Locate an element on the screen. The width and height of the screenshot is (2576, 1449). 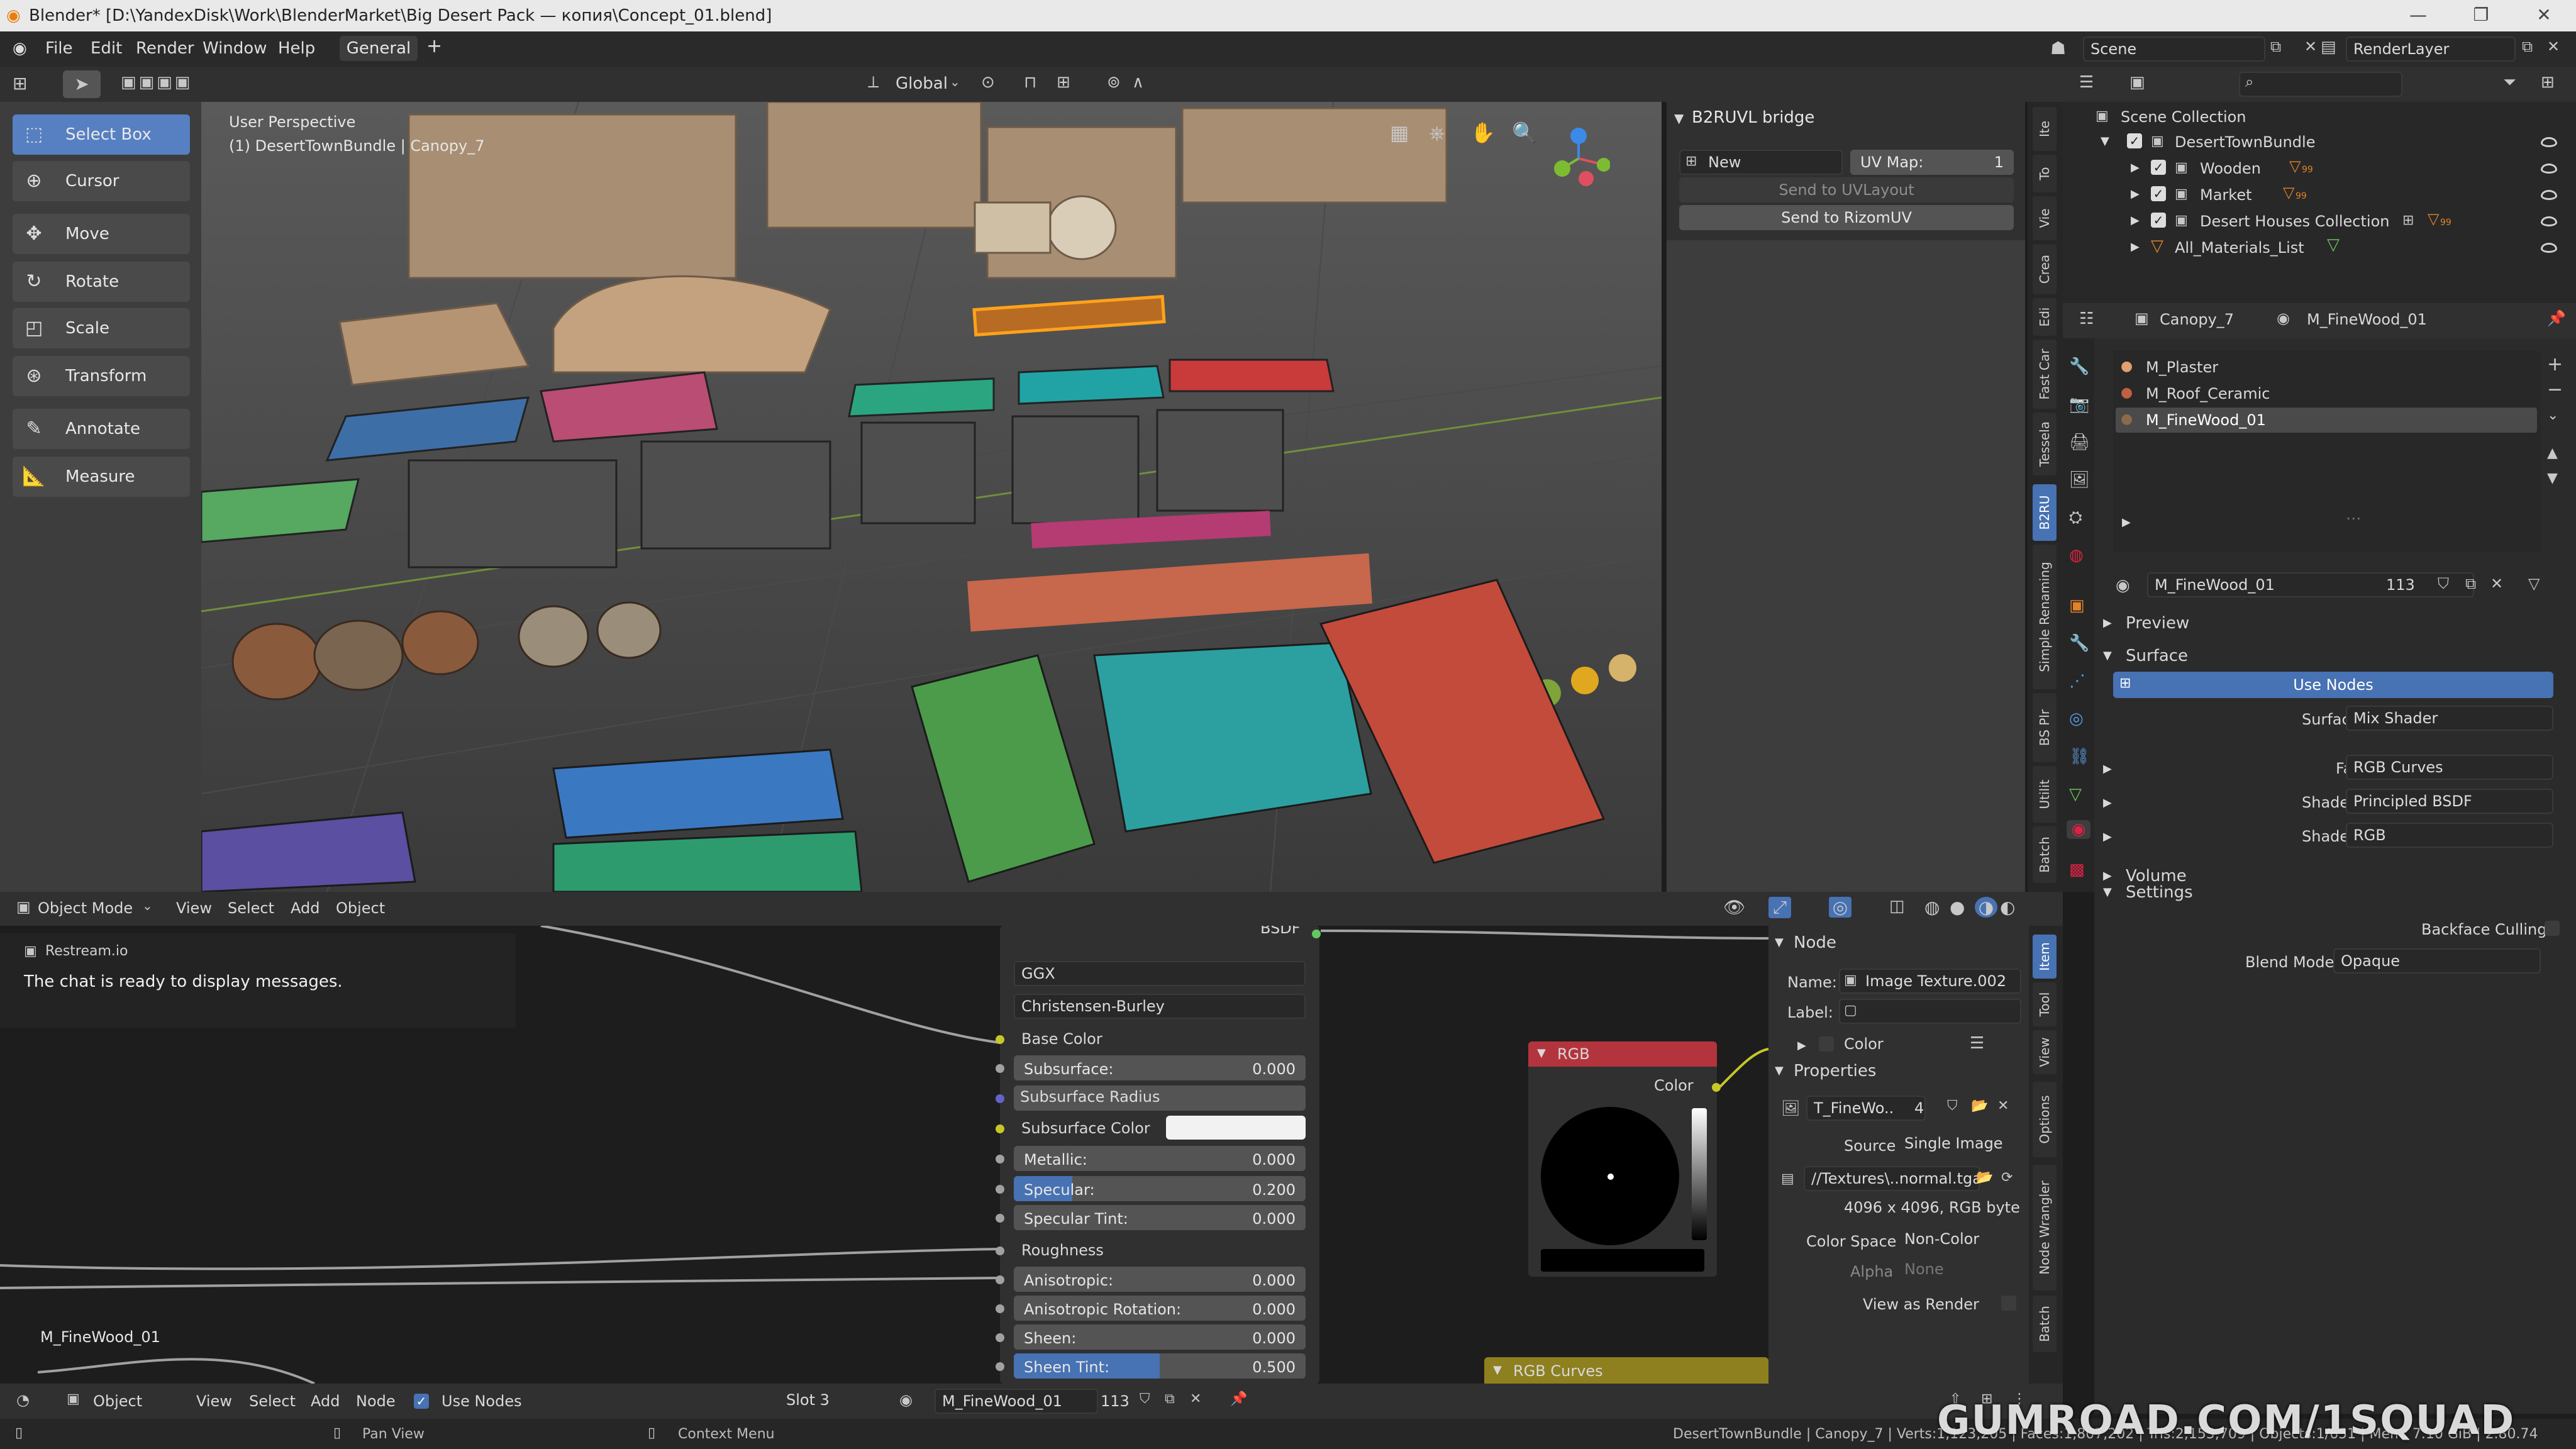
image-datablock-field: T_FineWo.. is located at coordinates (1866, 1108).